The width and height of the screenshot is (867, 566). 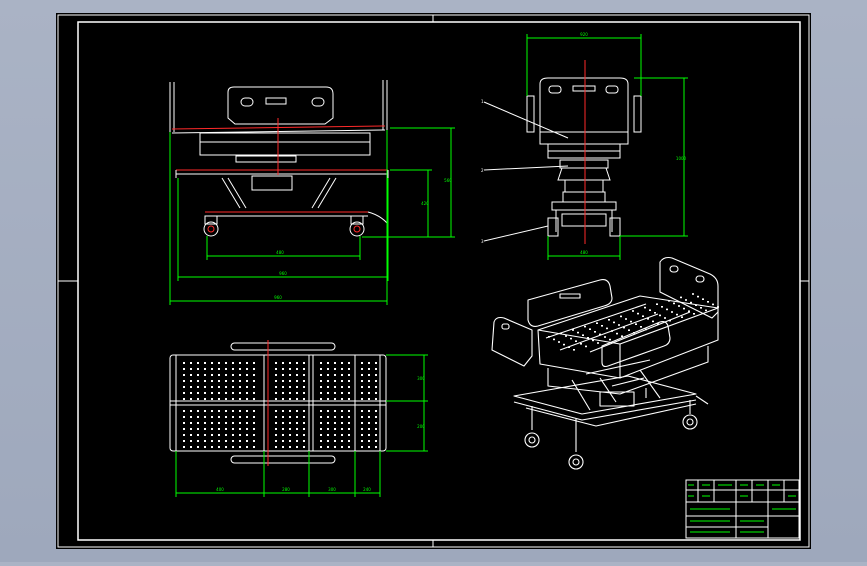 I want to click on dim-plan-d: 240, so click(x=367, y=489).